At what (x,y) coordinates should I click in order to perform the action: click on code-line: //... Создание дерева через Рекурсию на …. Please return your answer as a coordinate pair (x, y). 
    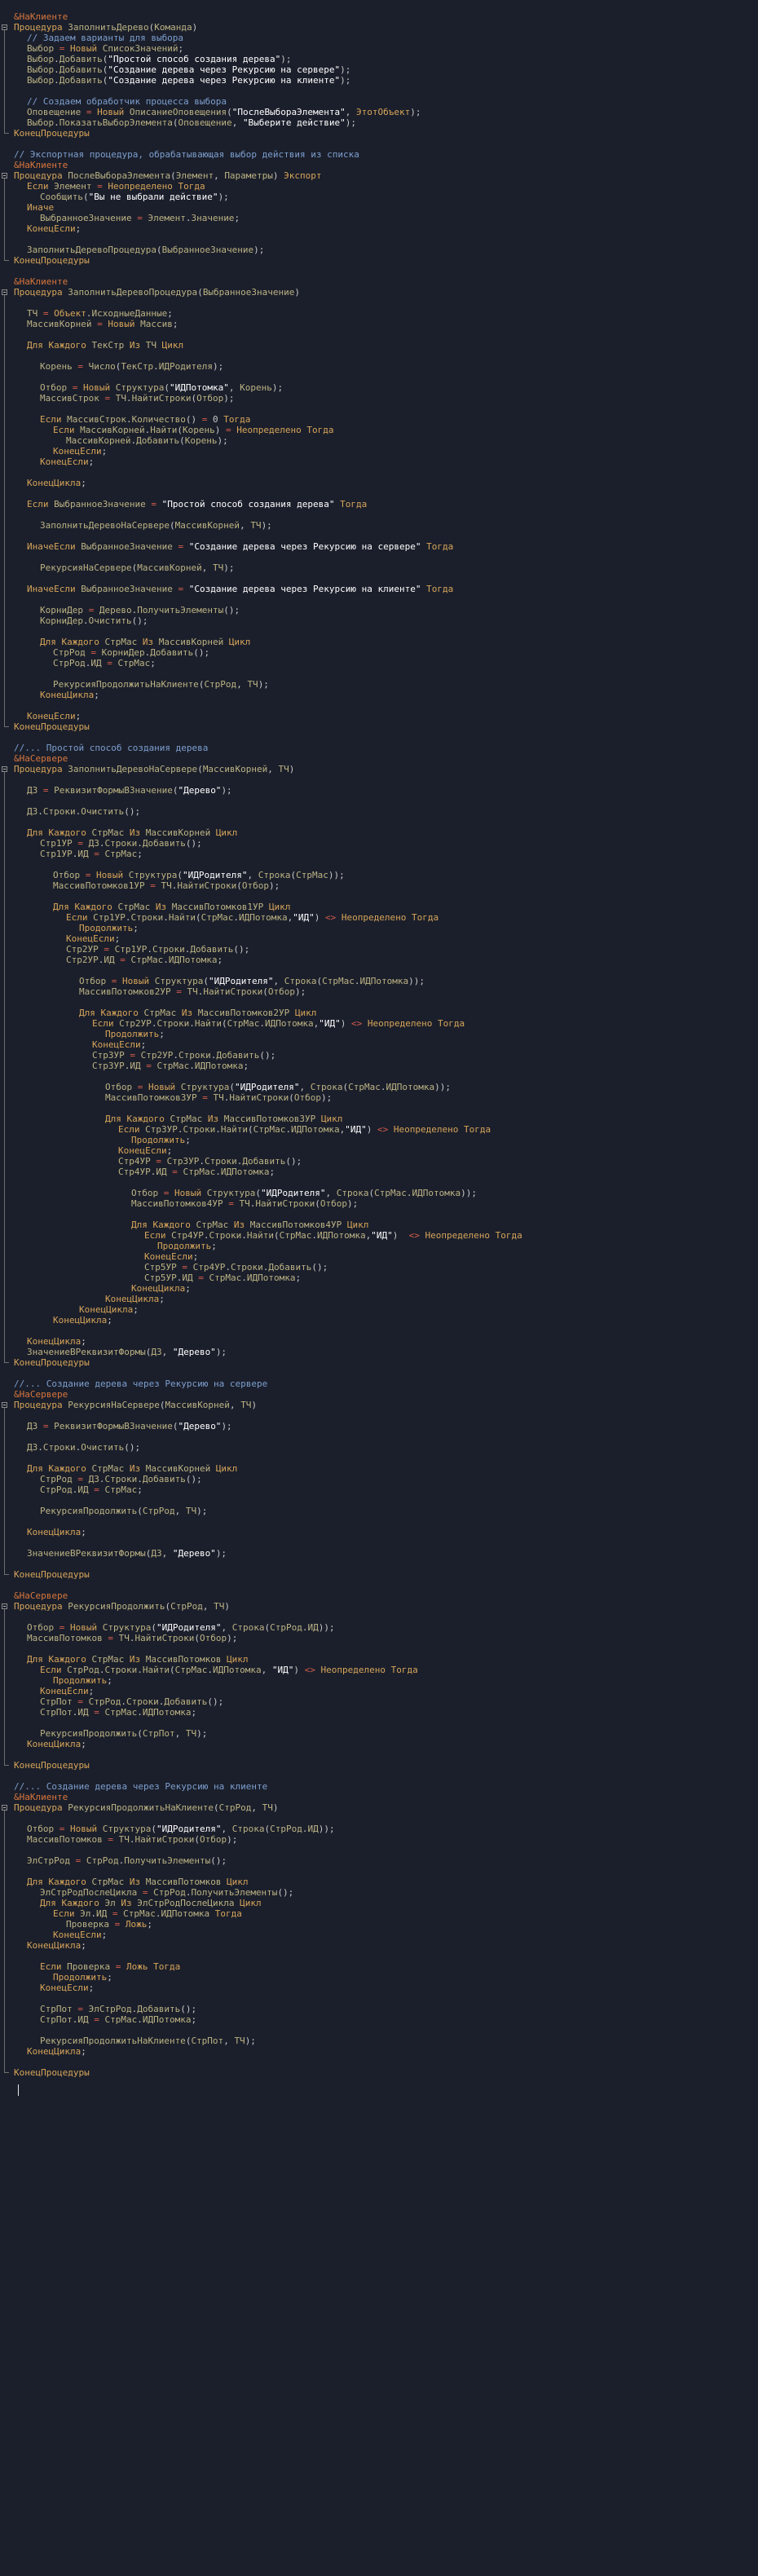
    Looking at the image, I should click on (379, 1383).